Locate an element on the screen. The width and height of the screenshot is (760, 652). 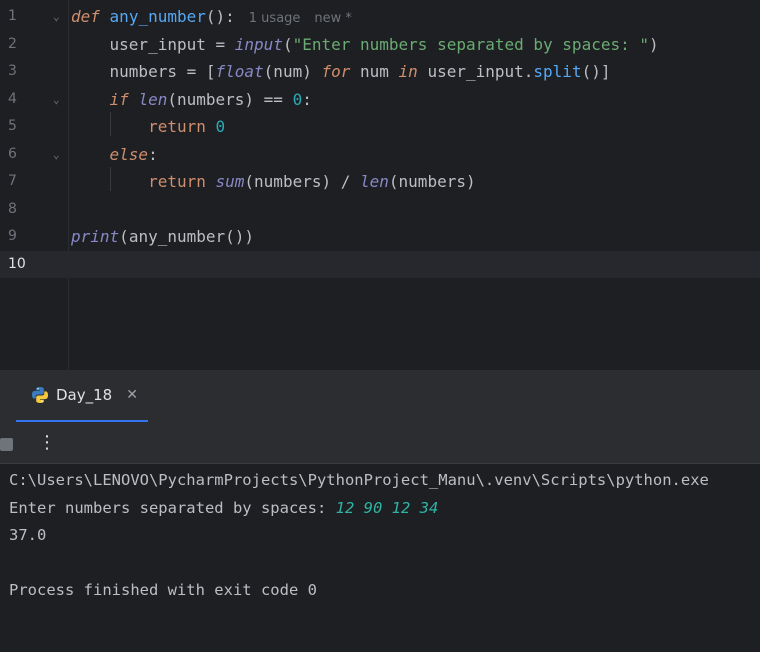
code-token: "Enter numbers separated by spaces: " is located at coordinates (470, 44).